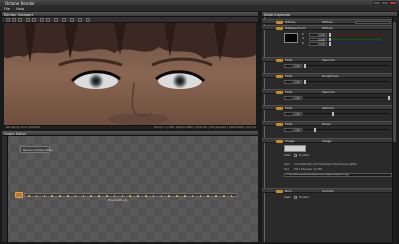 The height and width of the screenshot is (244, 399). I want to click on menu-file: File, so click(7, 9).